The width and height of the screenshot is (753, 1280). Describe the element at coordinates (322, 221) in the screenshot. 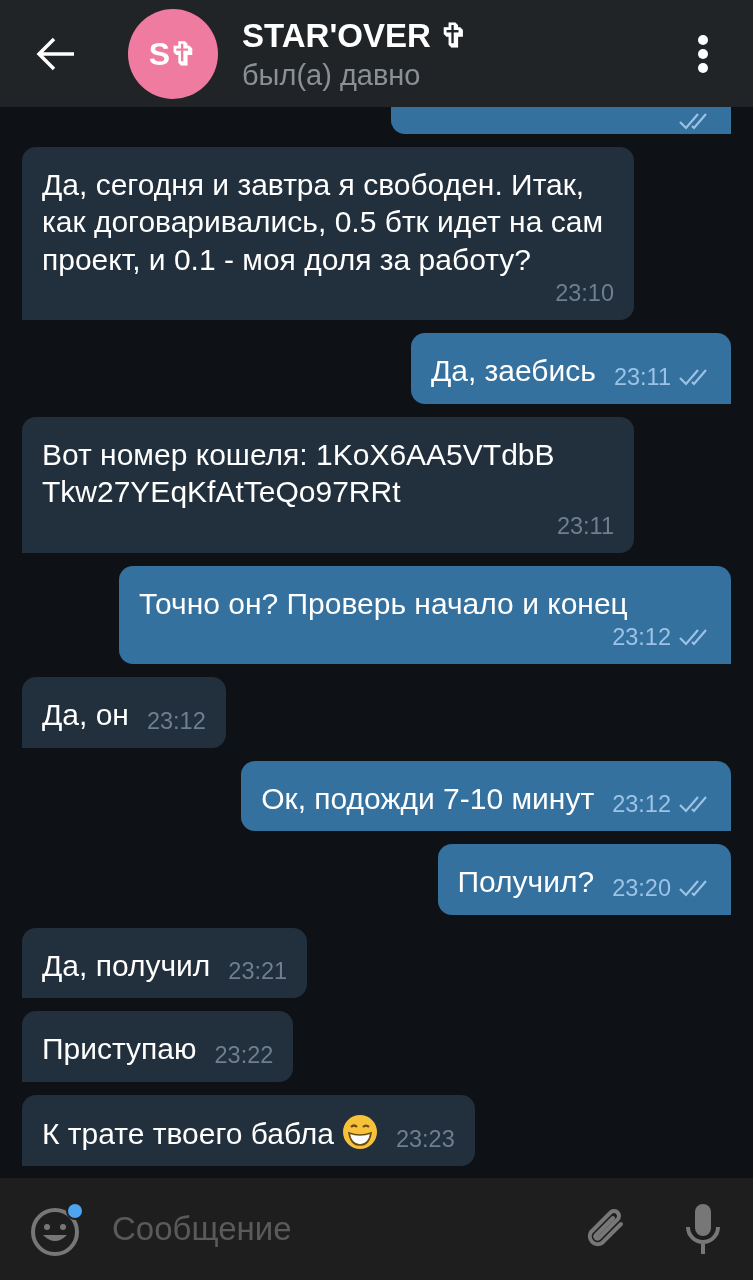

I see `message-text: Да, сегодня и завтра я свободен. Итак, как договаривались, 0.5 бтк идет на сам проект, и 0.1 - моя доля за работу?` at that location.